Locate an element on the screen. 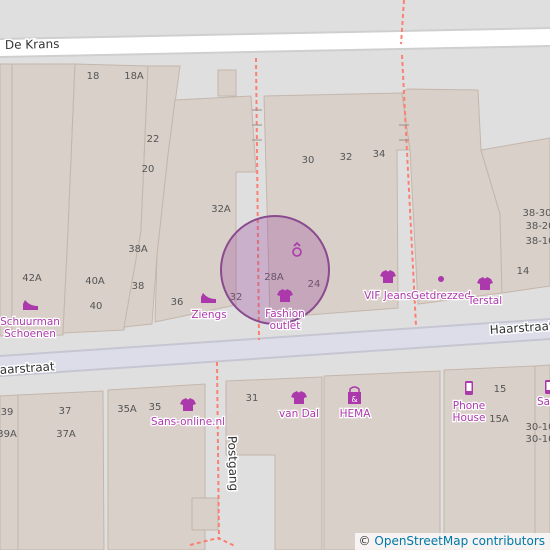  attribution: © OpenStreetMap contributors is located at coordinates (452, 541).